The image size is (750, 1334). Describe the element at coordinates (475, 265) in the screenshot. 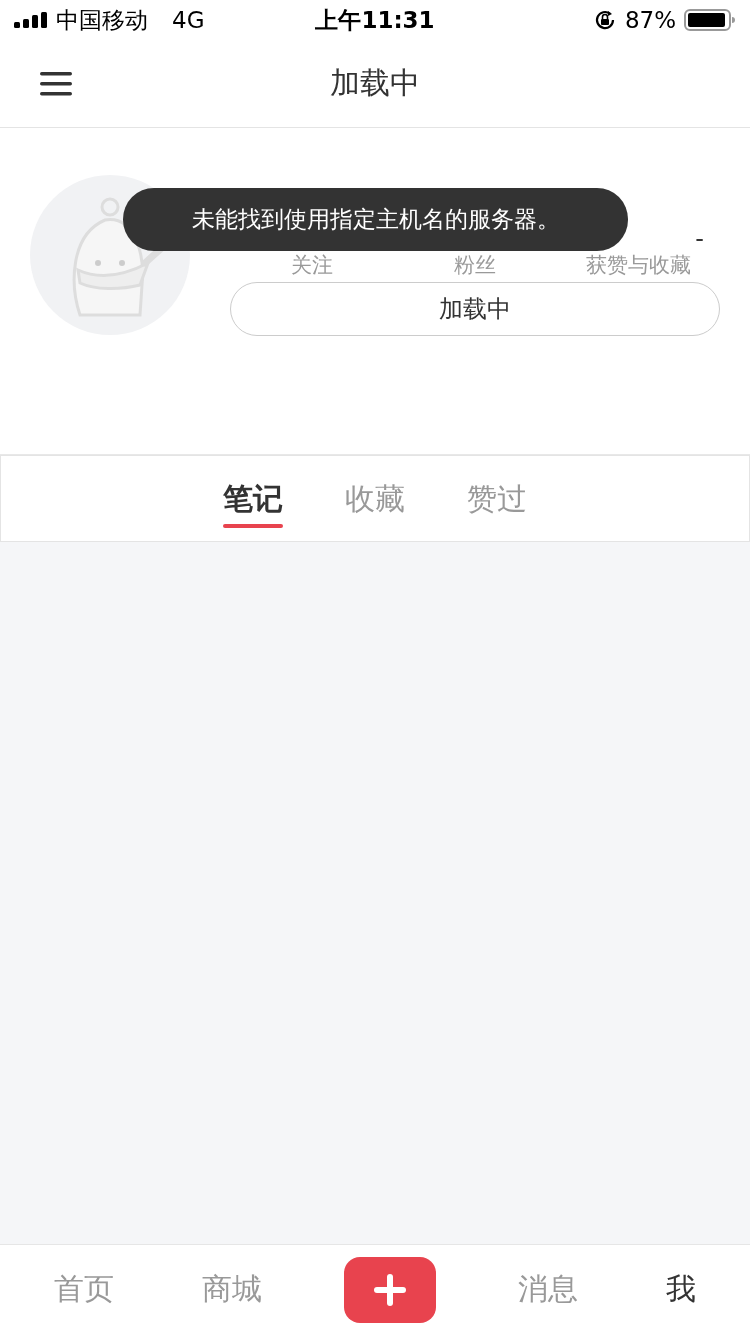

I see `stat-label: 粉丝` at that location.